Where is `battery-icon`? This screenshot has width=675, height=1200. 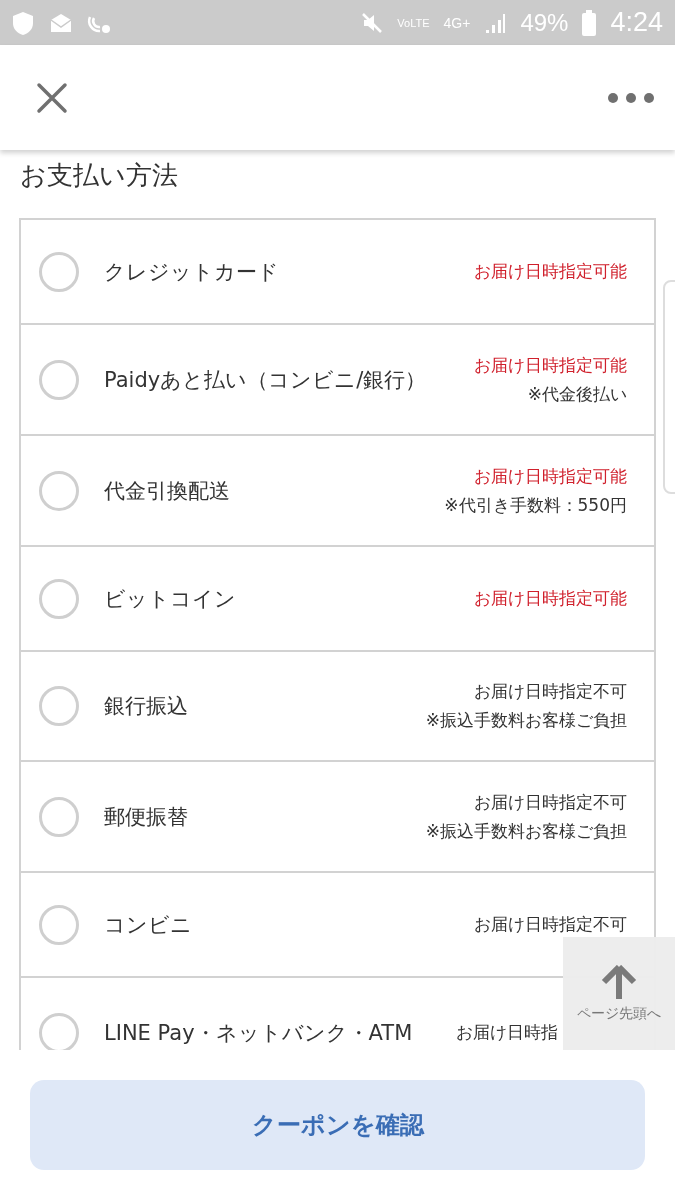
battery-icon is located at coordinates (589, 22).